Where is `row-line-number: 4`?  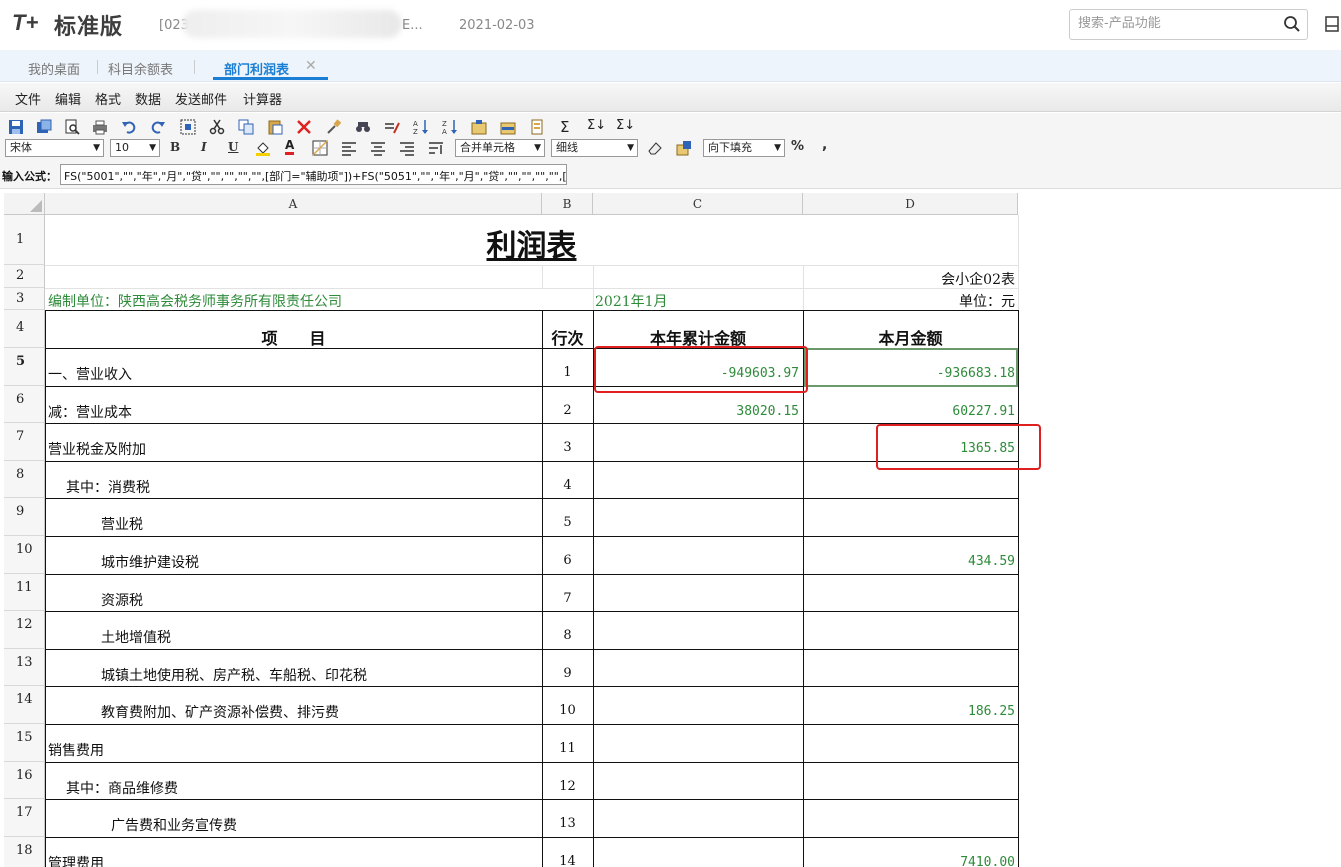
row-line-number: 4 is located at coordinates (567, 485).